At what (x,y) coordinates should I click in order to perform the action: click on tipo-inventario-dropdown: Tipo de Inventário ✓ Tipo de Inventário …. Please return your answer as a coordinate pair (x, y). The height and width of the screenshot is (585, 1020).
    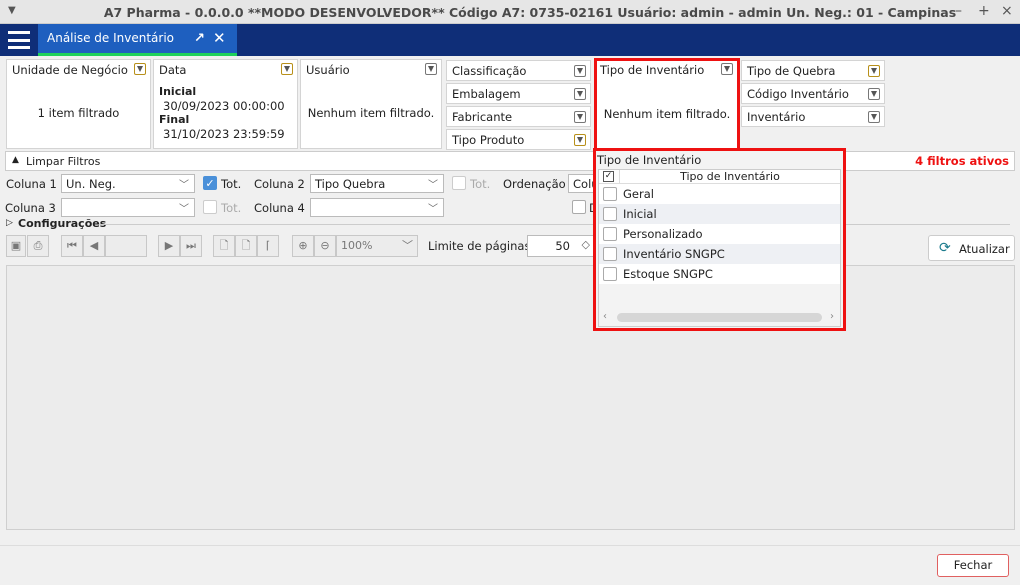
    Looking at the image, I should click on (719, 239).